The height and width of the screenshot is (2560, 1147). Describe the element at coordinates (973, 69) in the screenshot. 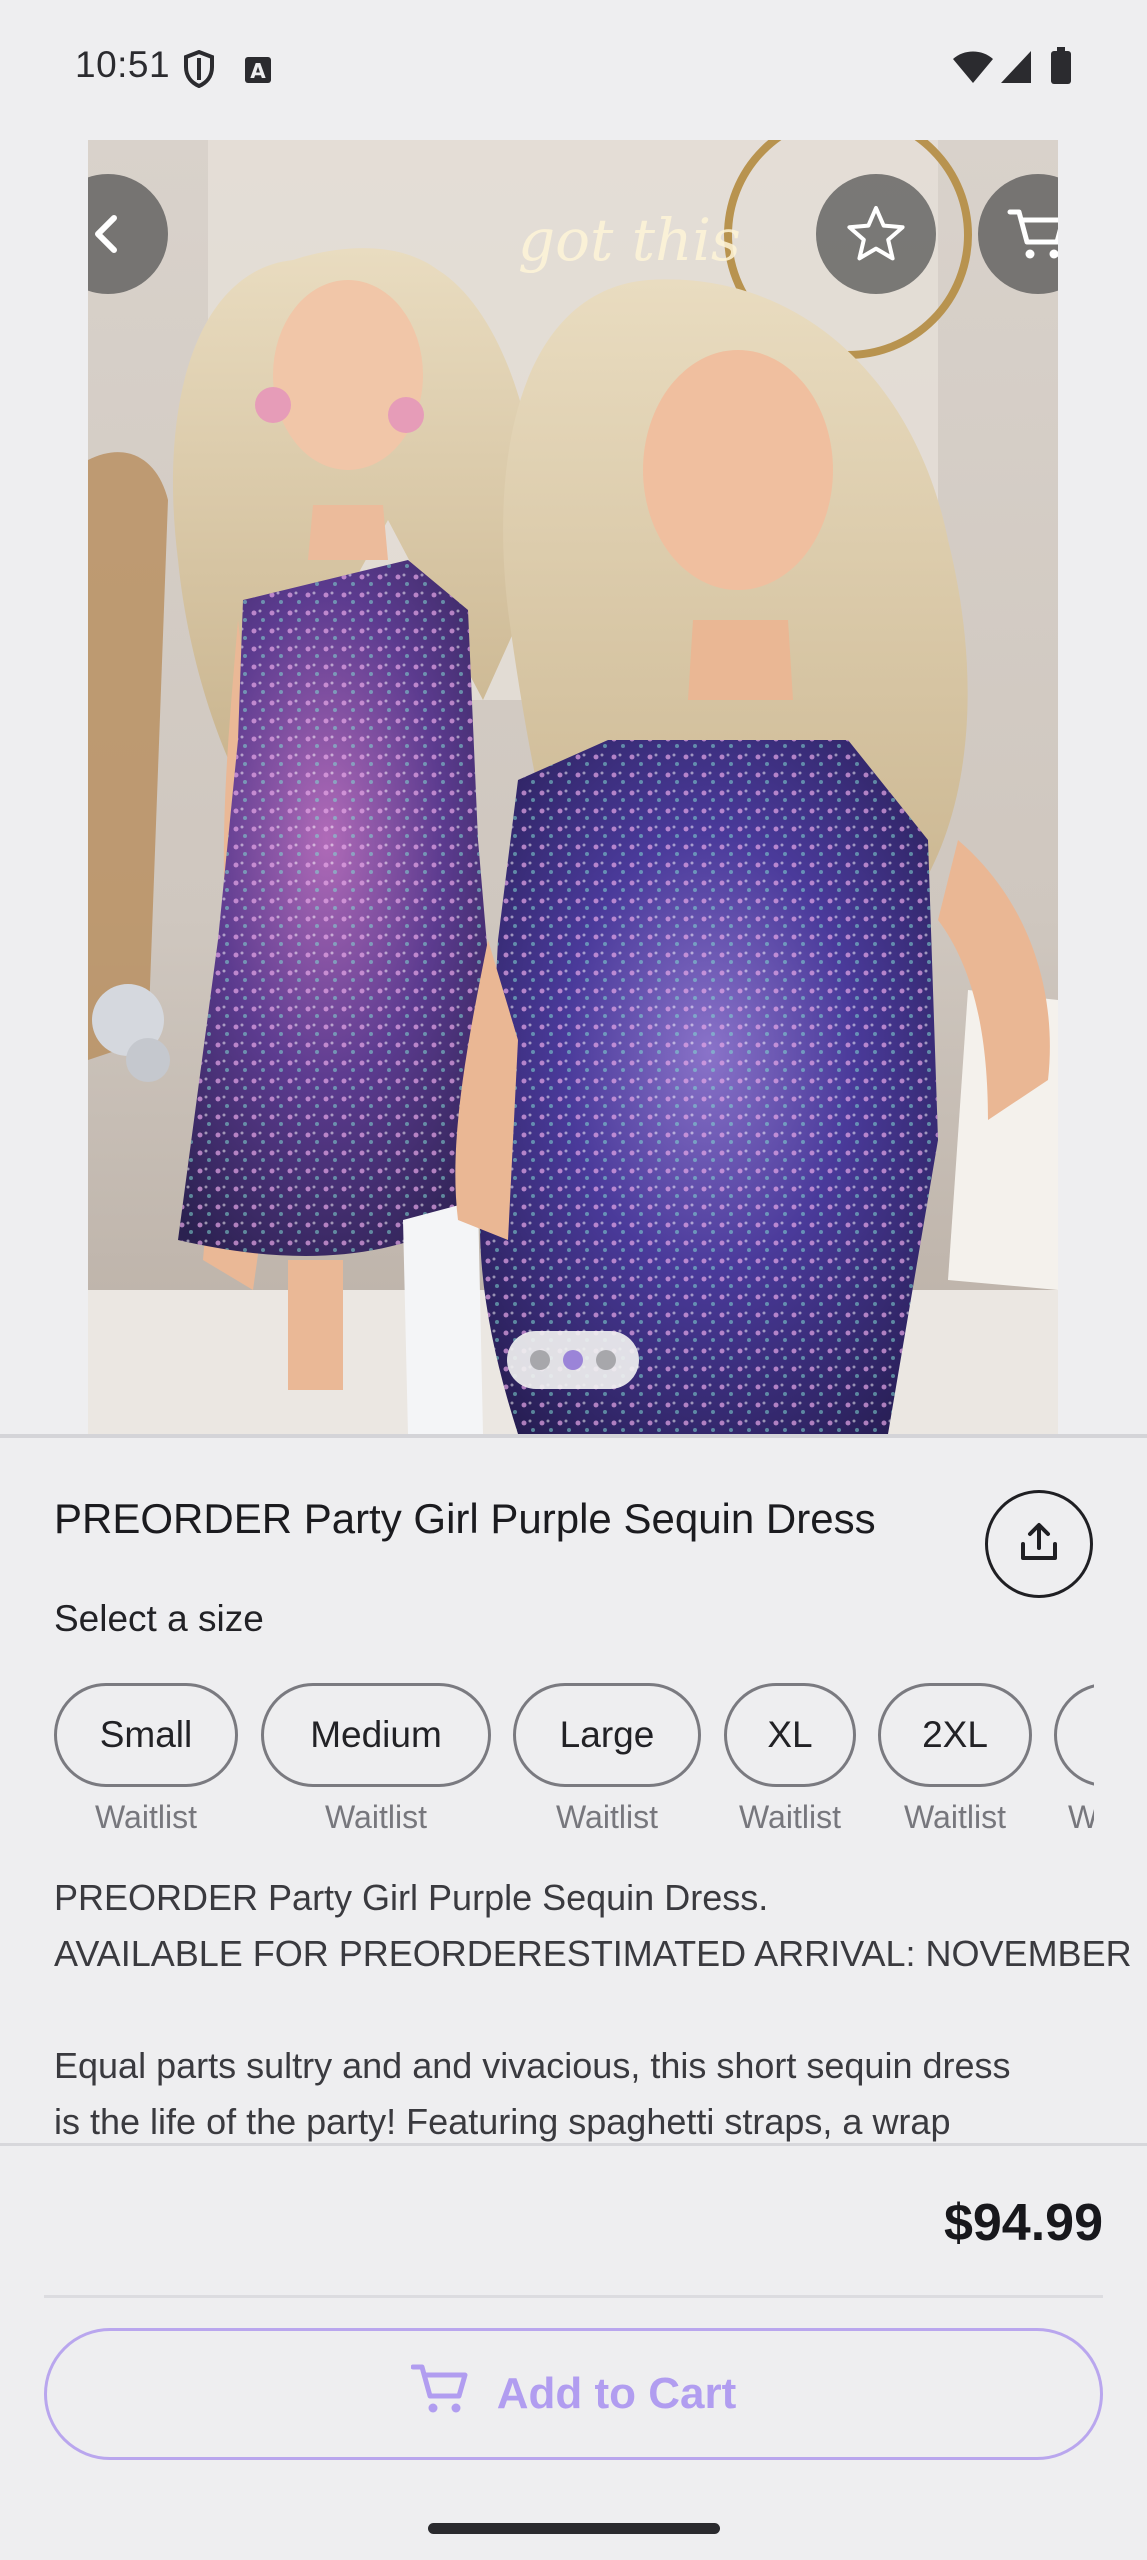

I see `wifi-icon` at that location.